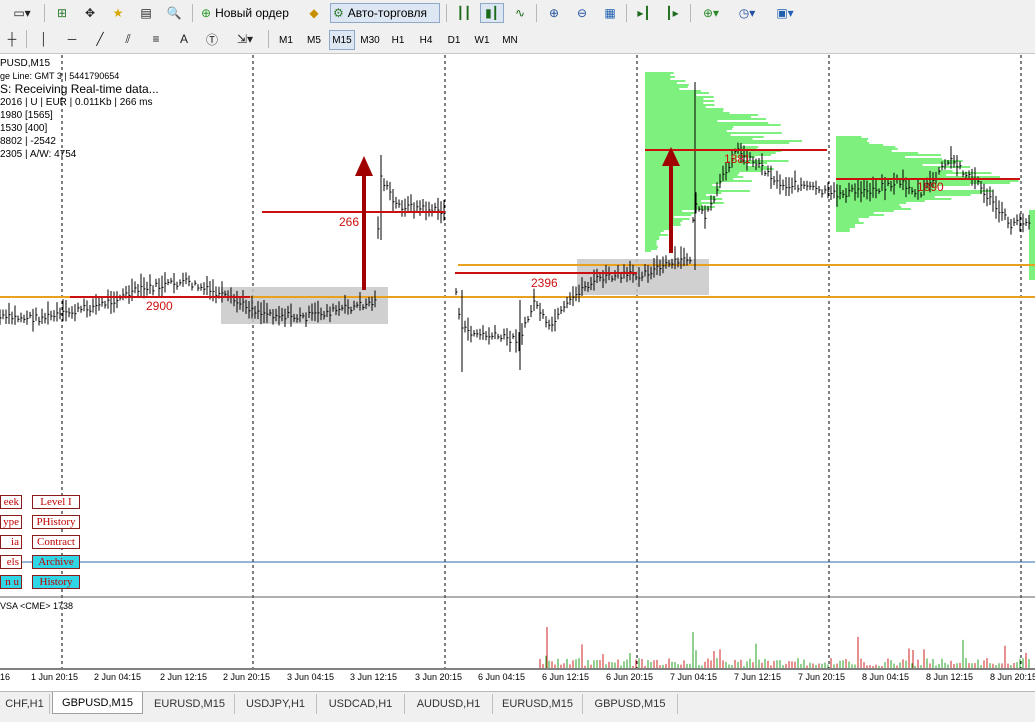 This screenshot has width=1035, height=722. What do you see at coordinates (174, 13) in the screenshot?
I see `strategy-tester-button: 🔍` at bounding box center [174, 13].